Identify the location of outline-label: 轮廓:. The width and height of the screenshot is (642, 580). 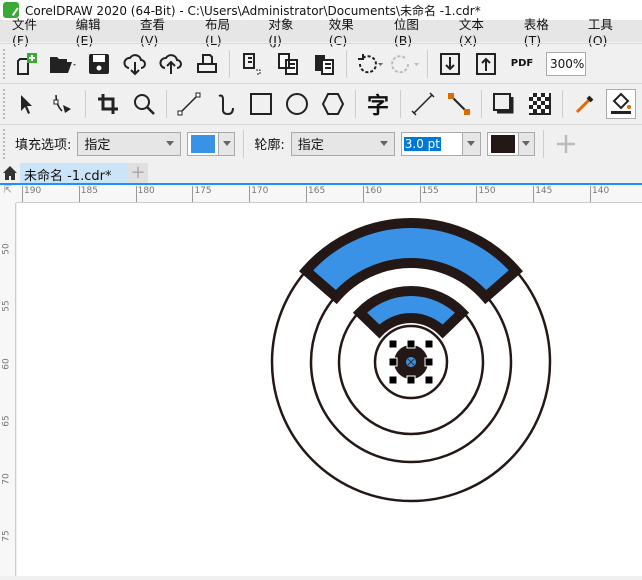
(269, 145).